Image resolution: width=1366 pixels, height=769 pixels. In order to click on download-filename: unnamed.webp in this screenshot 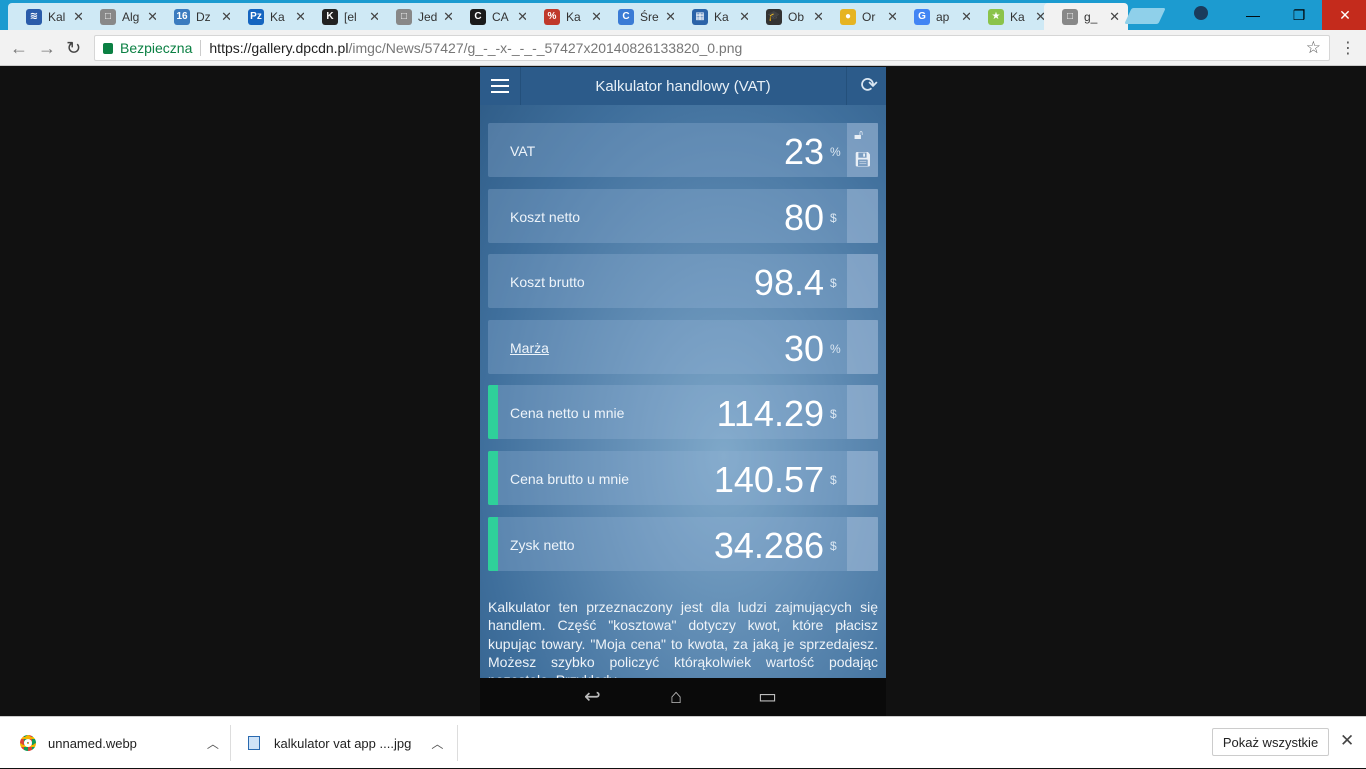, I will do `click(92, 743)`.